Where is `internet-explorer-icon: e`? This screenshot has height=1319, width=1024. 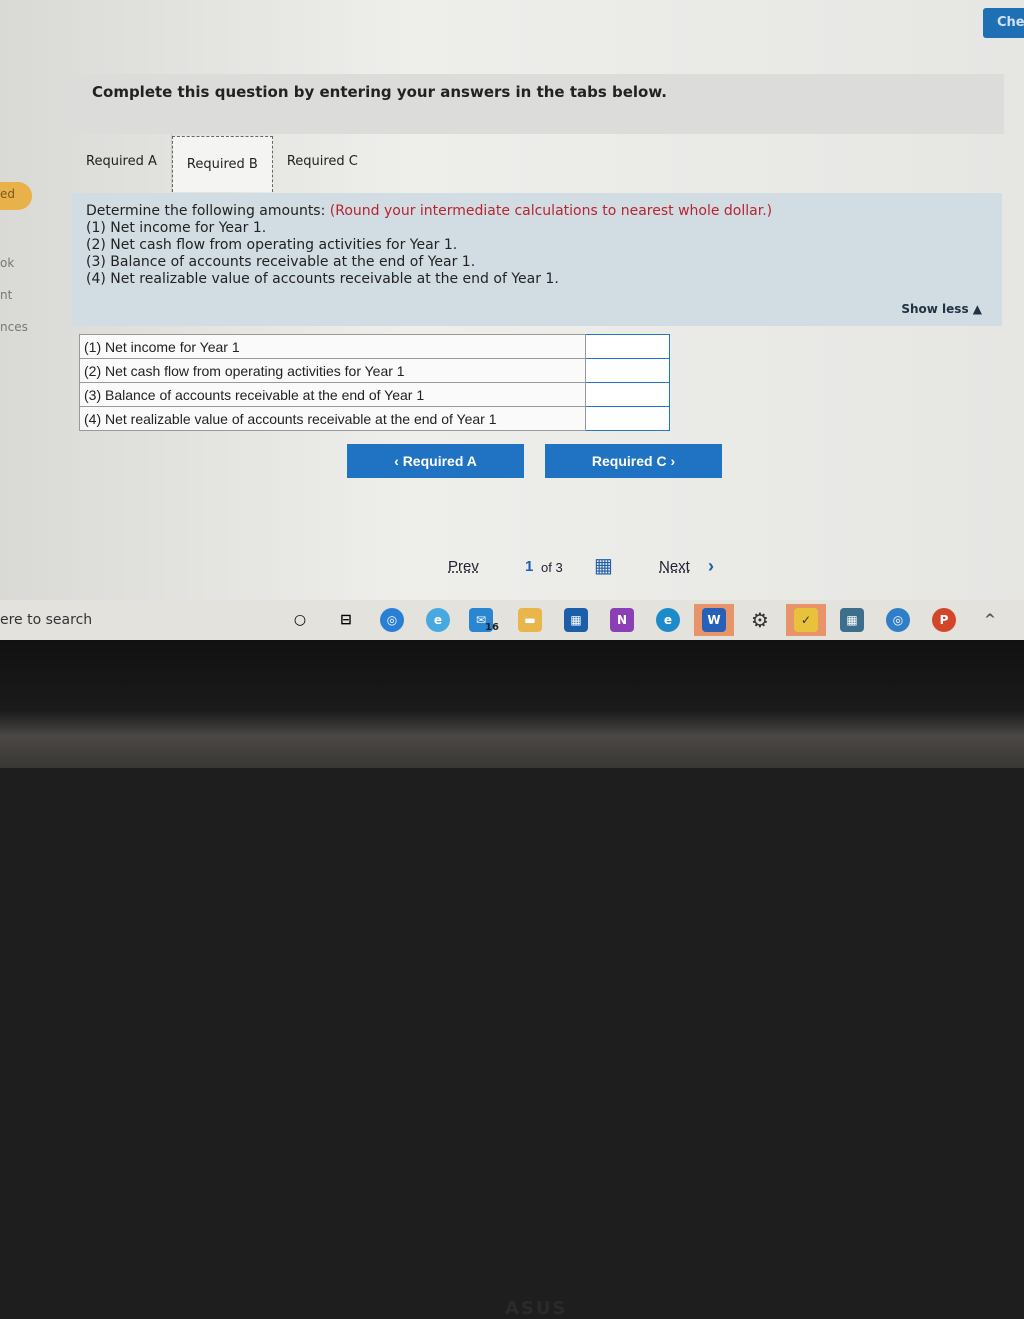 internet-explorer-icon: e is located at coordinates (438, 620).